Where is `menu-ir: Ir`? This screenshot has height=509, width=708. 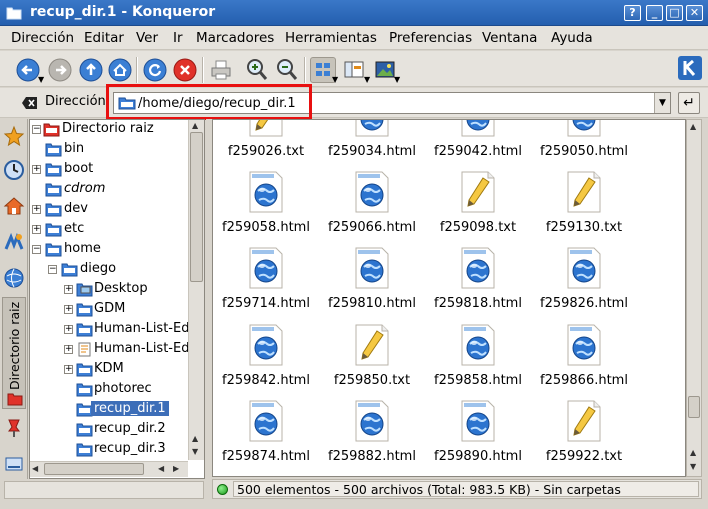 menu-ir: Ir is located at coordinates (178, 38).